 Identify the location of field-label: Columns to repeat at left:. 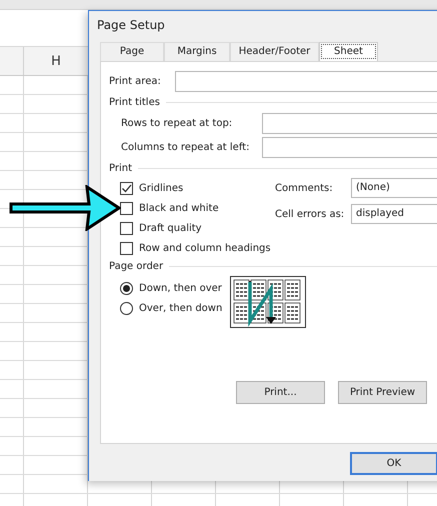
(185, 147).